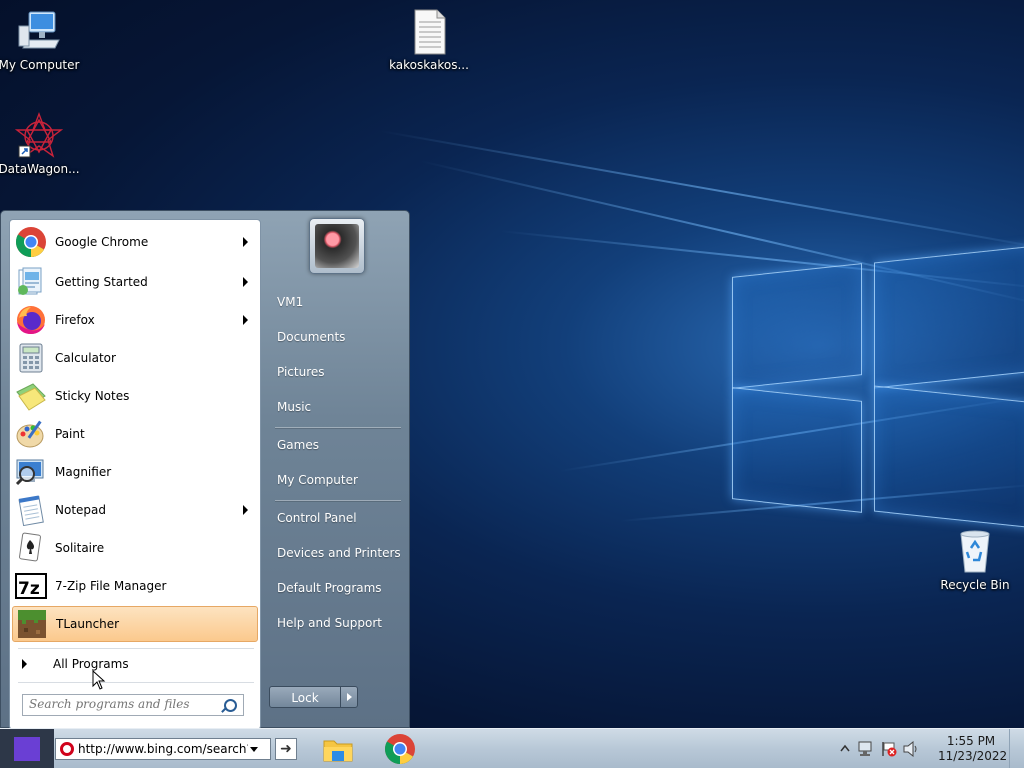  What do you see at coordinates (294, 407) in the screenshot?
I see `link-music: Music` at bounding box center [294, 407].